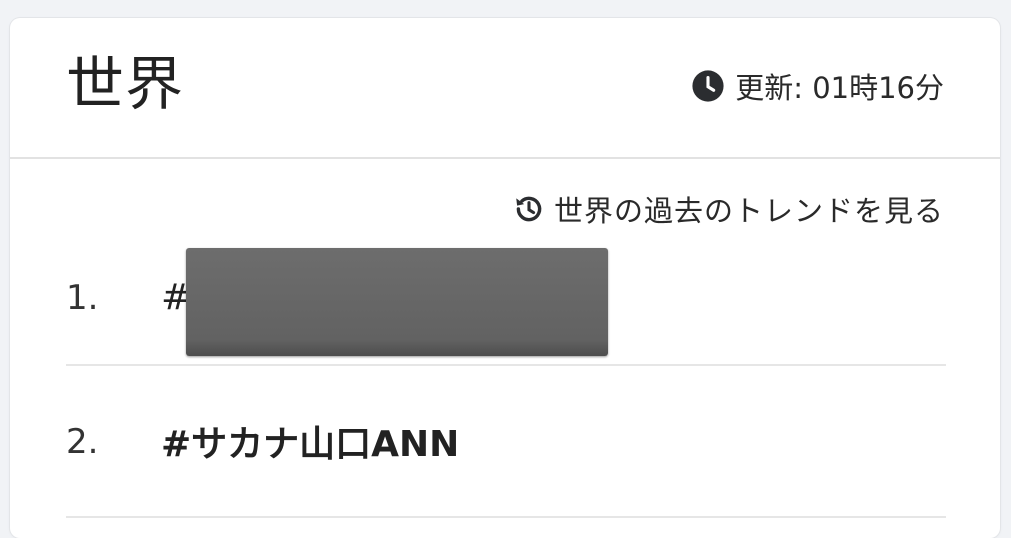 The height and width of the screenshot is (538, 1011). Describe the element at coordinates (125, 84) in the screenshot. I see `region-title: 世界` at that location.